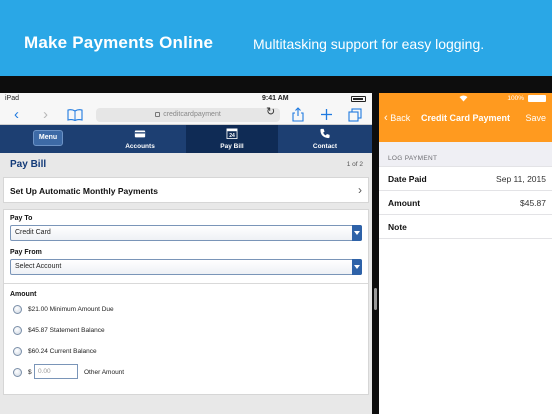 The image size is (552, 414). I want to click on amount-row: Amount $45.87, so click(465, 202).